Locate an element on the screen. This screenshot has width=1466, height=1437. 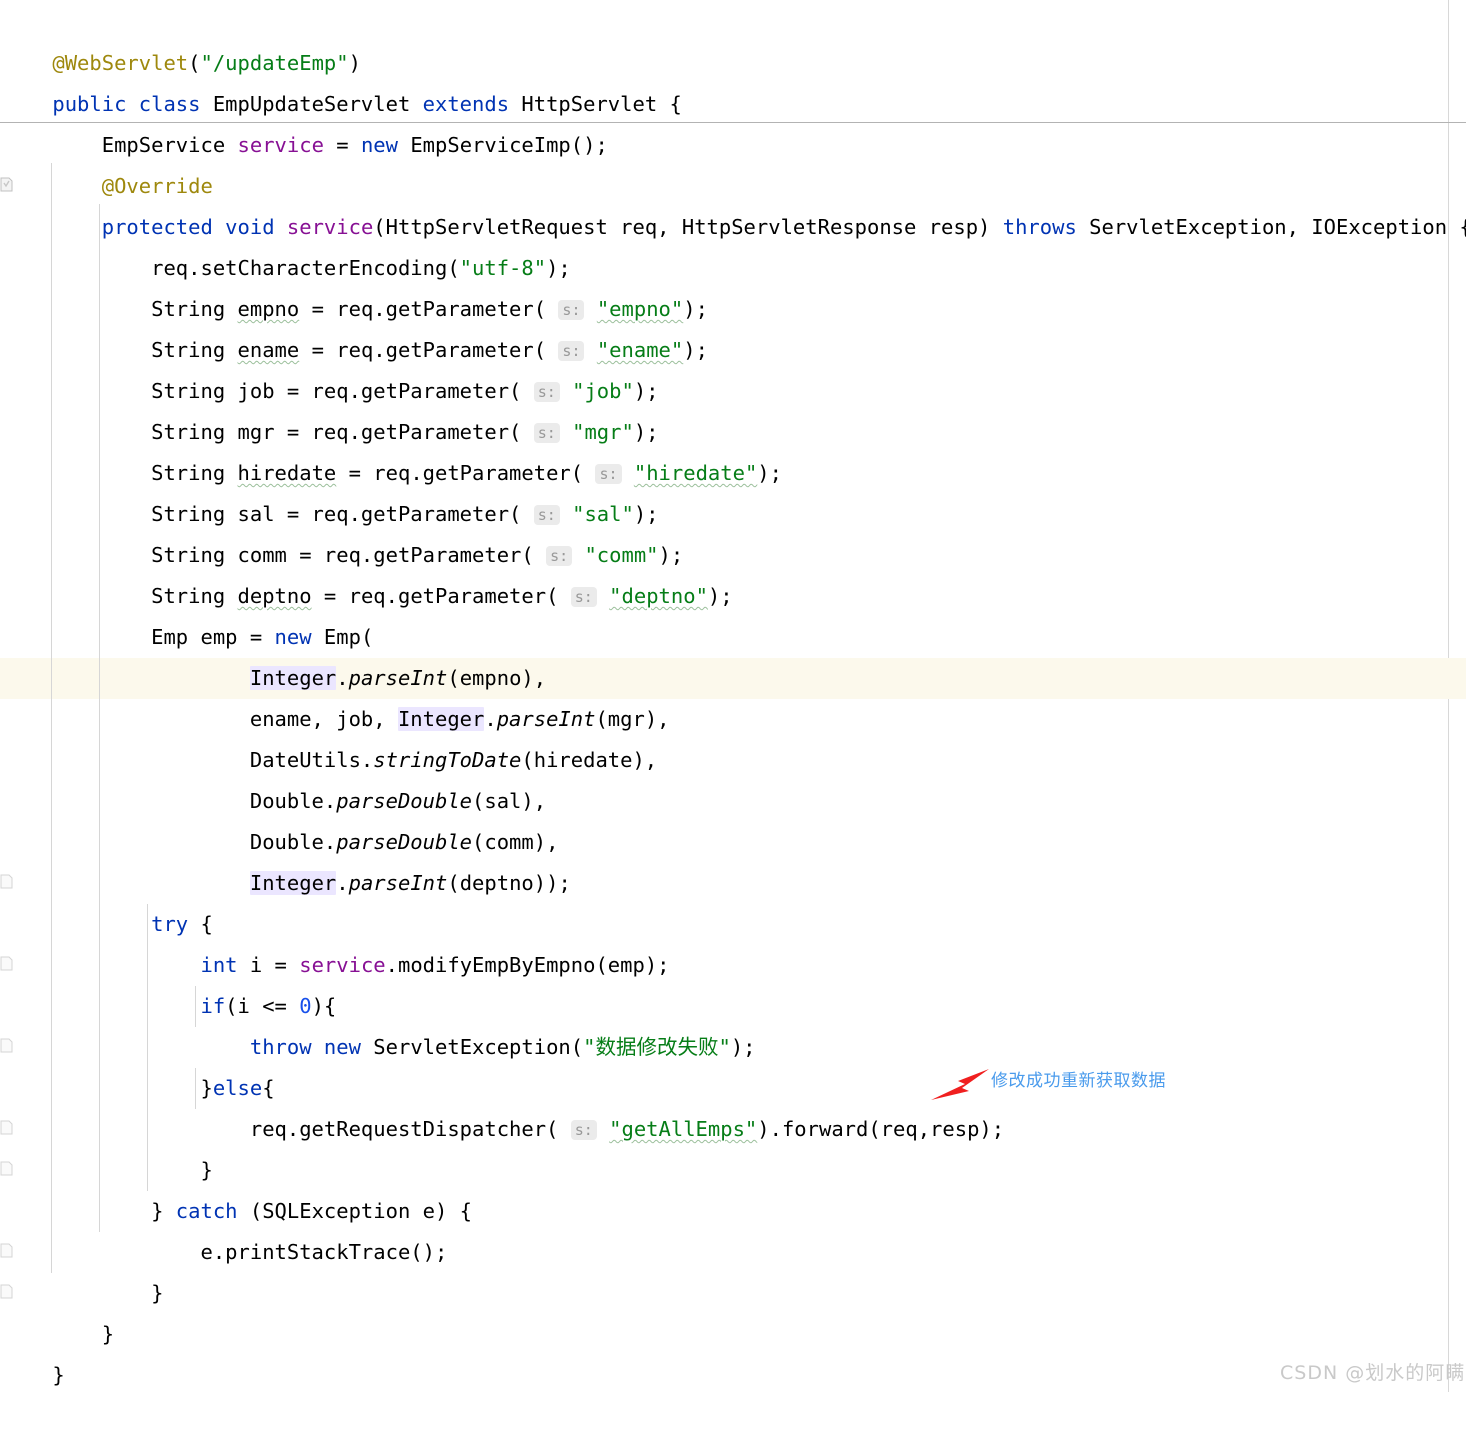
code-line-22: try { is located at coordinates (108, 899).